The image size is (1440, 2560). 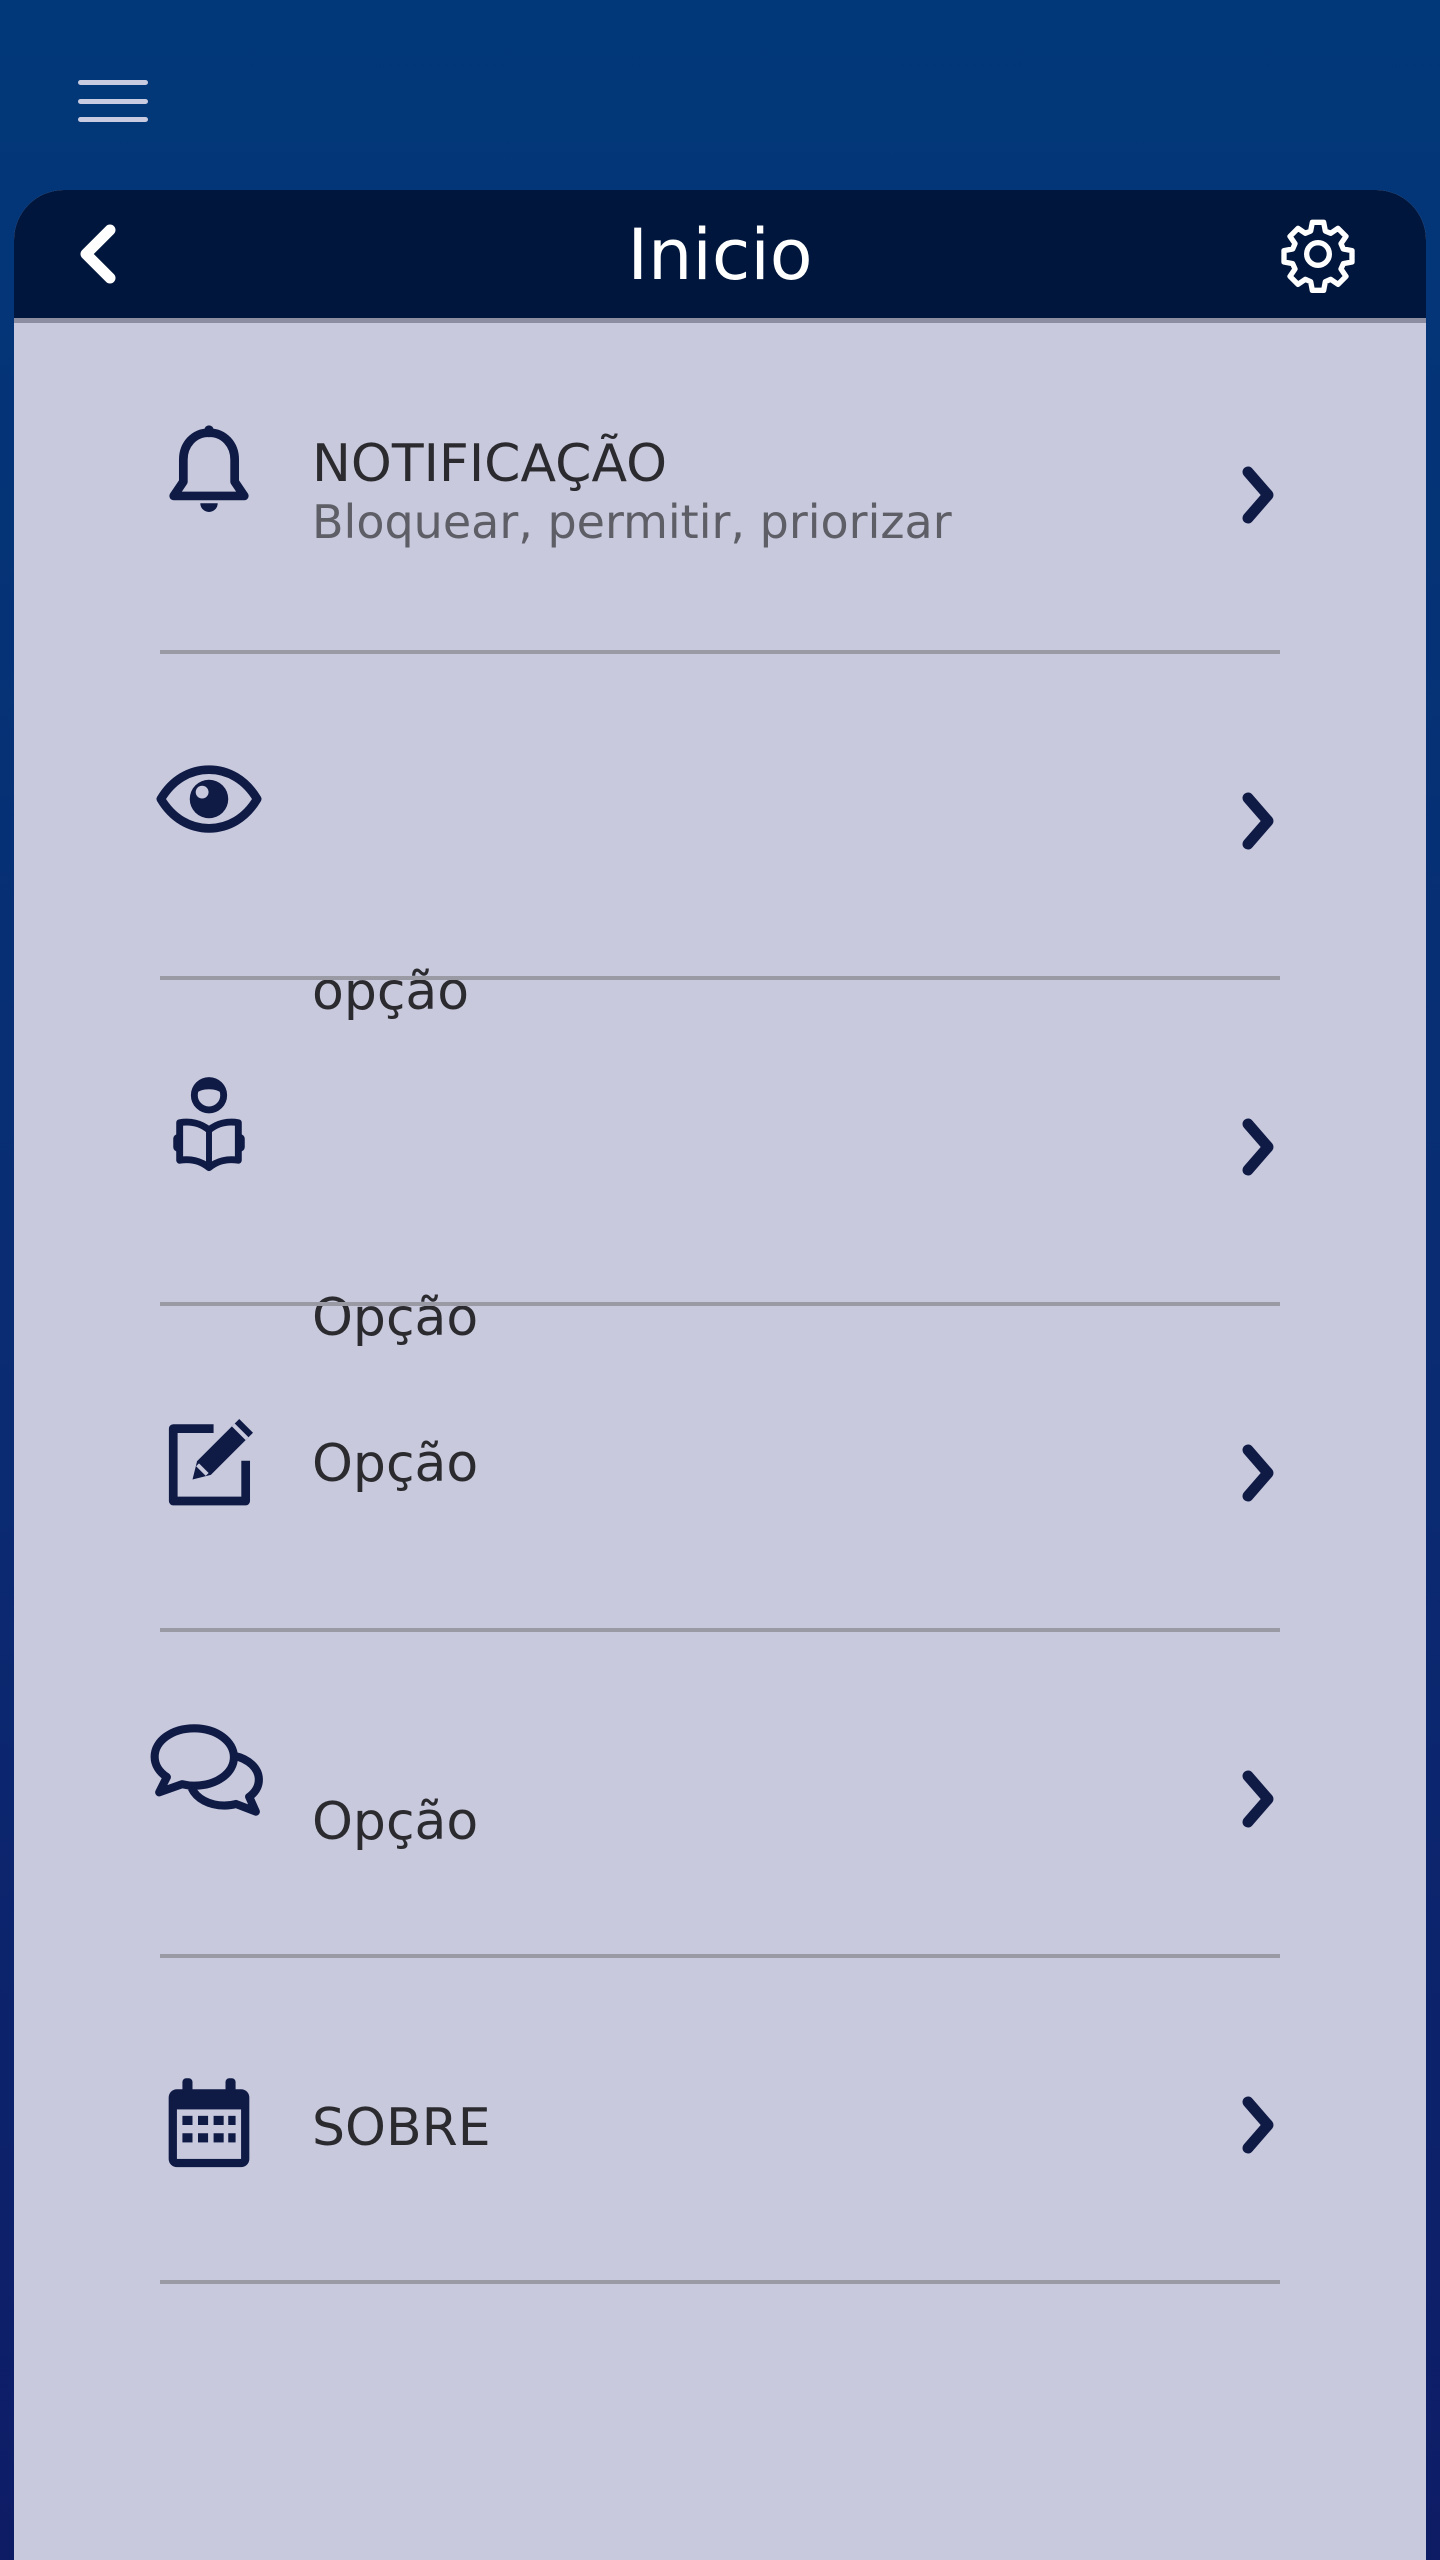 What do you see at coordinates (210, 1462) in the screenshot?
I see `edit-icon` at bounding box center [210, 1462].